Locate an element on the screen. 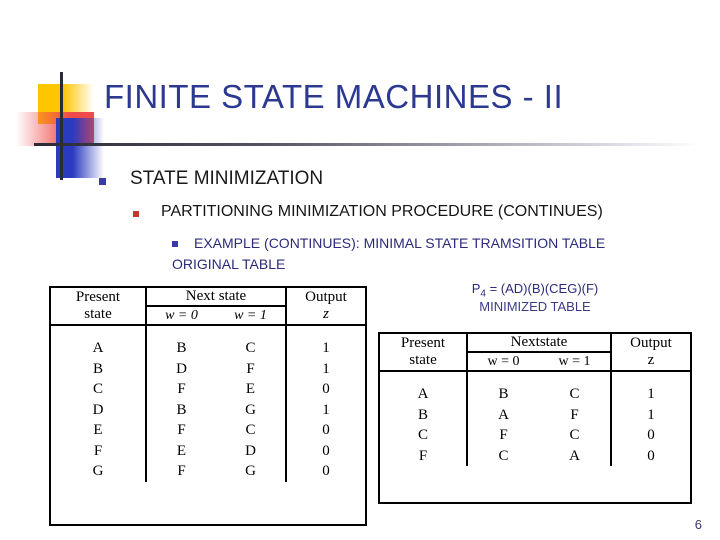 The width and height of the screenshot is (720, 540). table-row: F E D 0 is located at coordinates (208, 450).